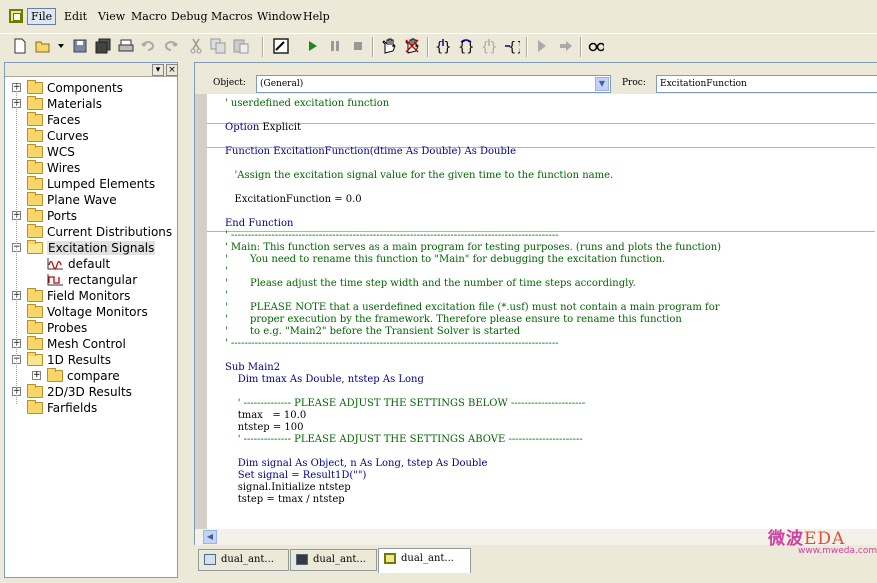 Image resolution: width=877 pixels, height=583 pixels. Describe the element at coordinates (302, 559) in the screenshot. I see `document-icon` at that location.